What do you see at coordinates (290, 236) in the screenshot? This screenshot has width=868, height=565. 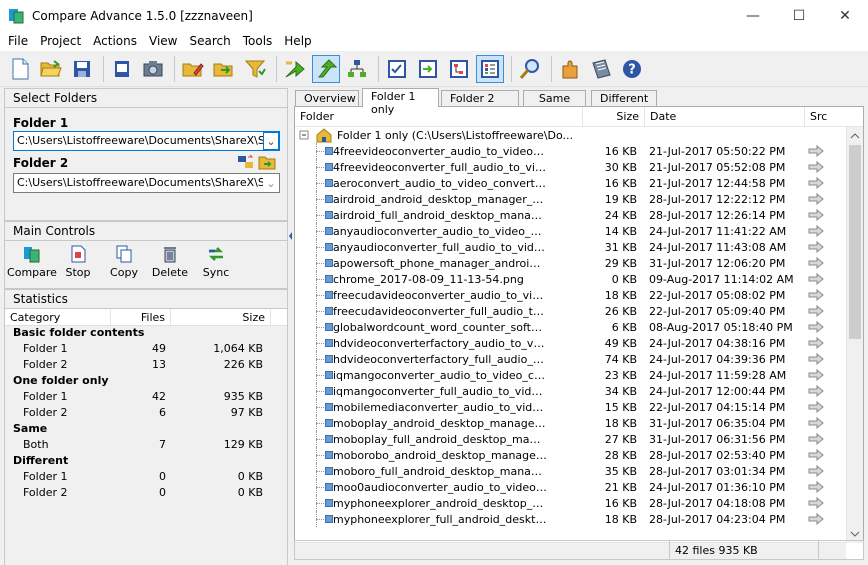 I see `splitter-handle` at bounding box center [290, 236].